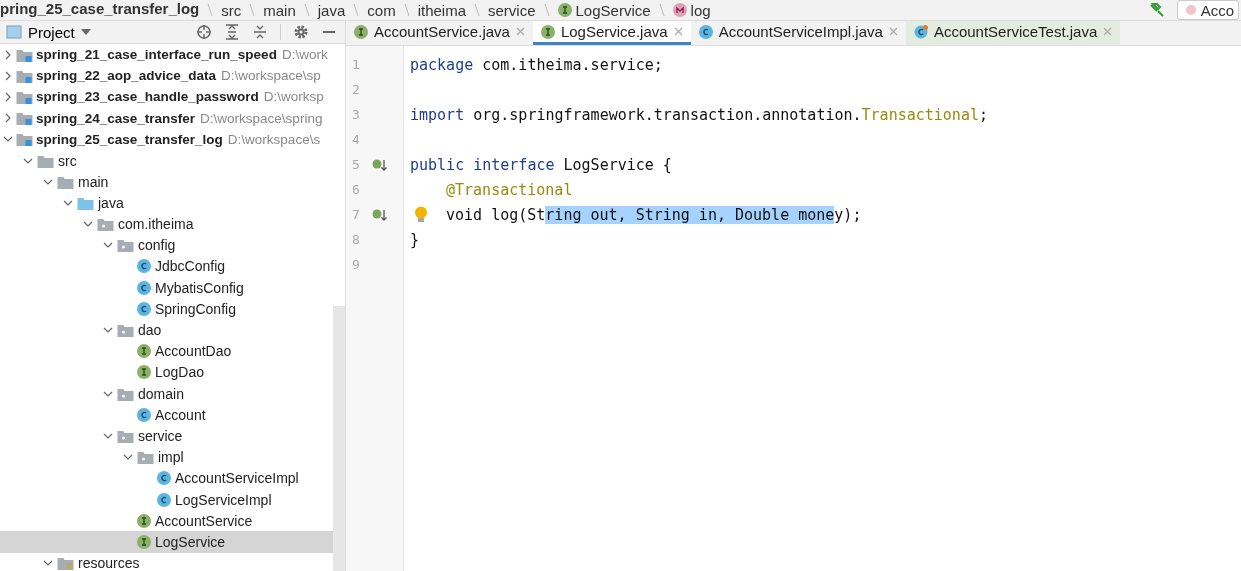 The image size is (1241, 571). I want to click on test-class-icon, so click(920, 31).